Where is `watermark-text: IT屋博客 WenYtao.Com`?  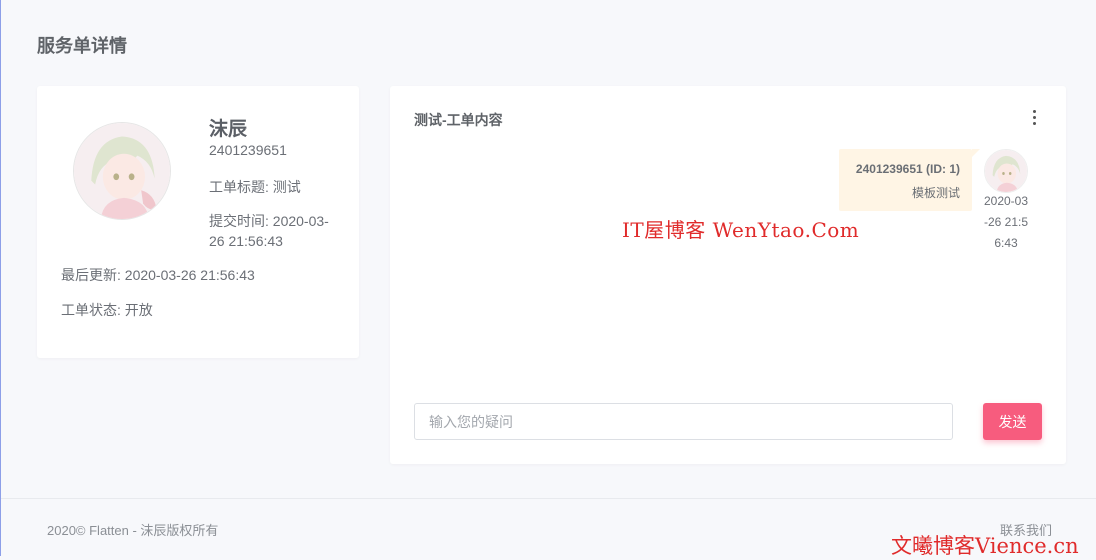 watermark-text: IT屋博客 WenYtao.Com is located at coordinates (741, 230).